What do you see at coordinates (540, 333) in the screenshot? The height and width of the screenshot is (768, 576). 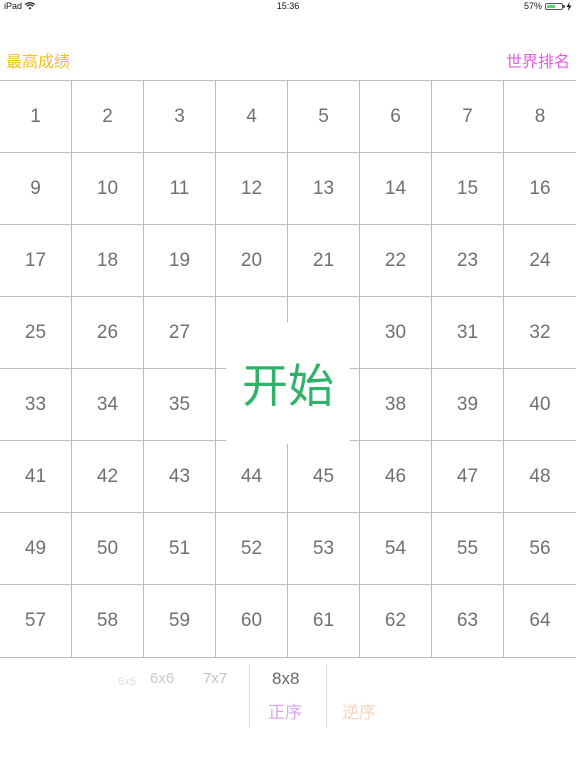 I see `grid-cell: 32` at bounding box center [540, 333].